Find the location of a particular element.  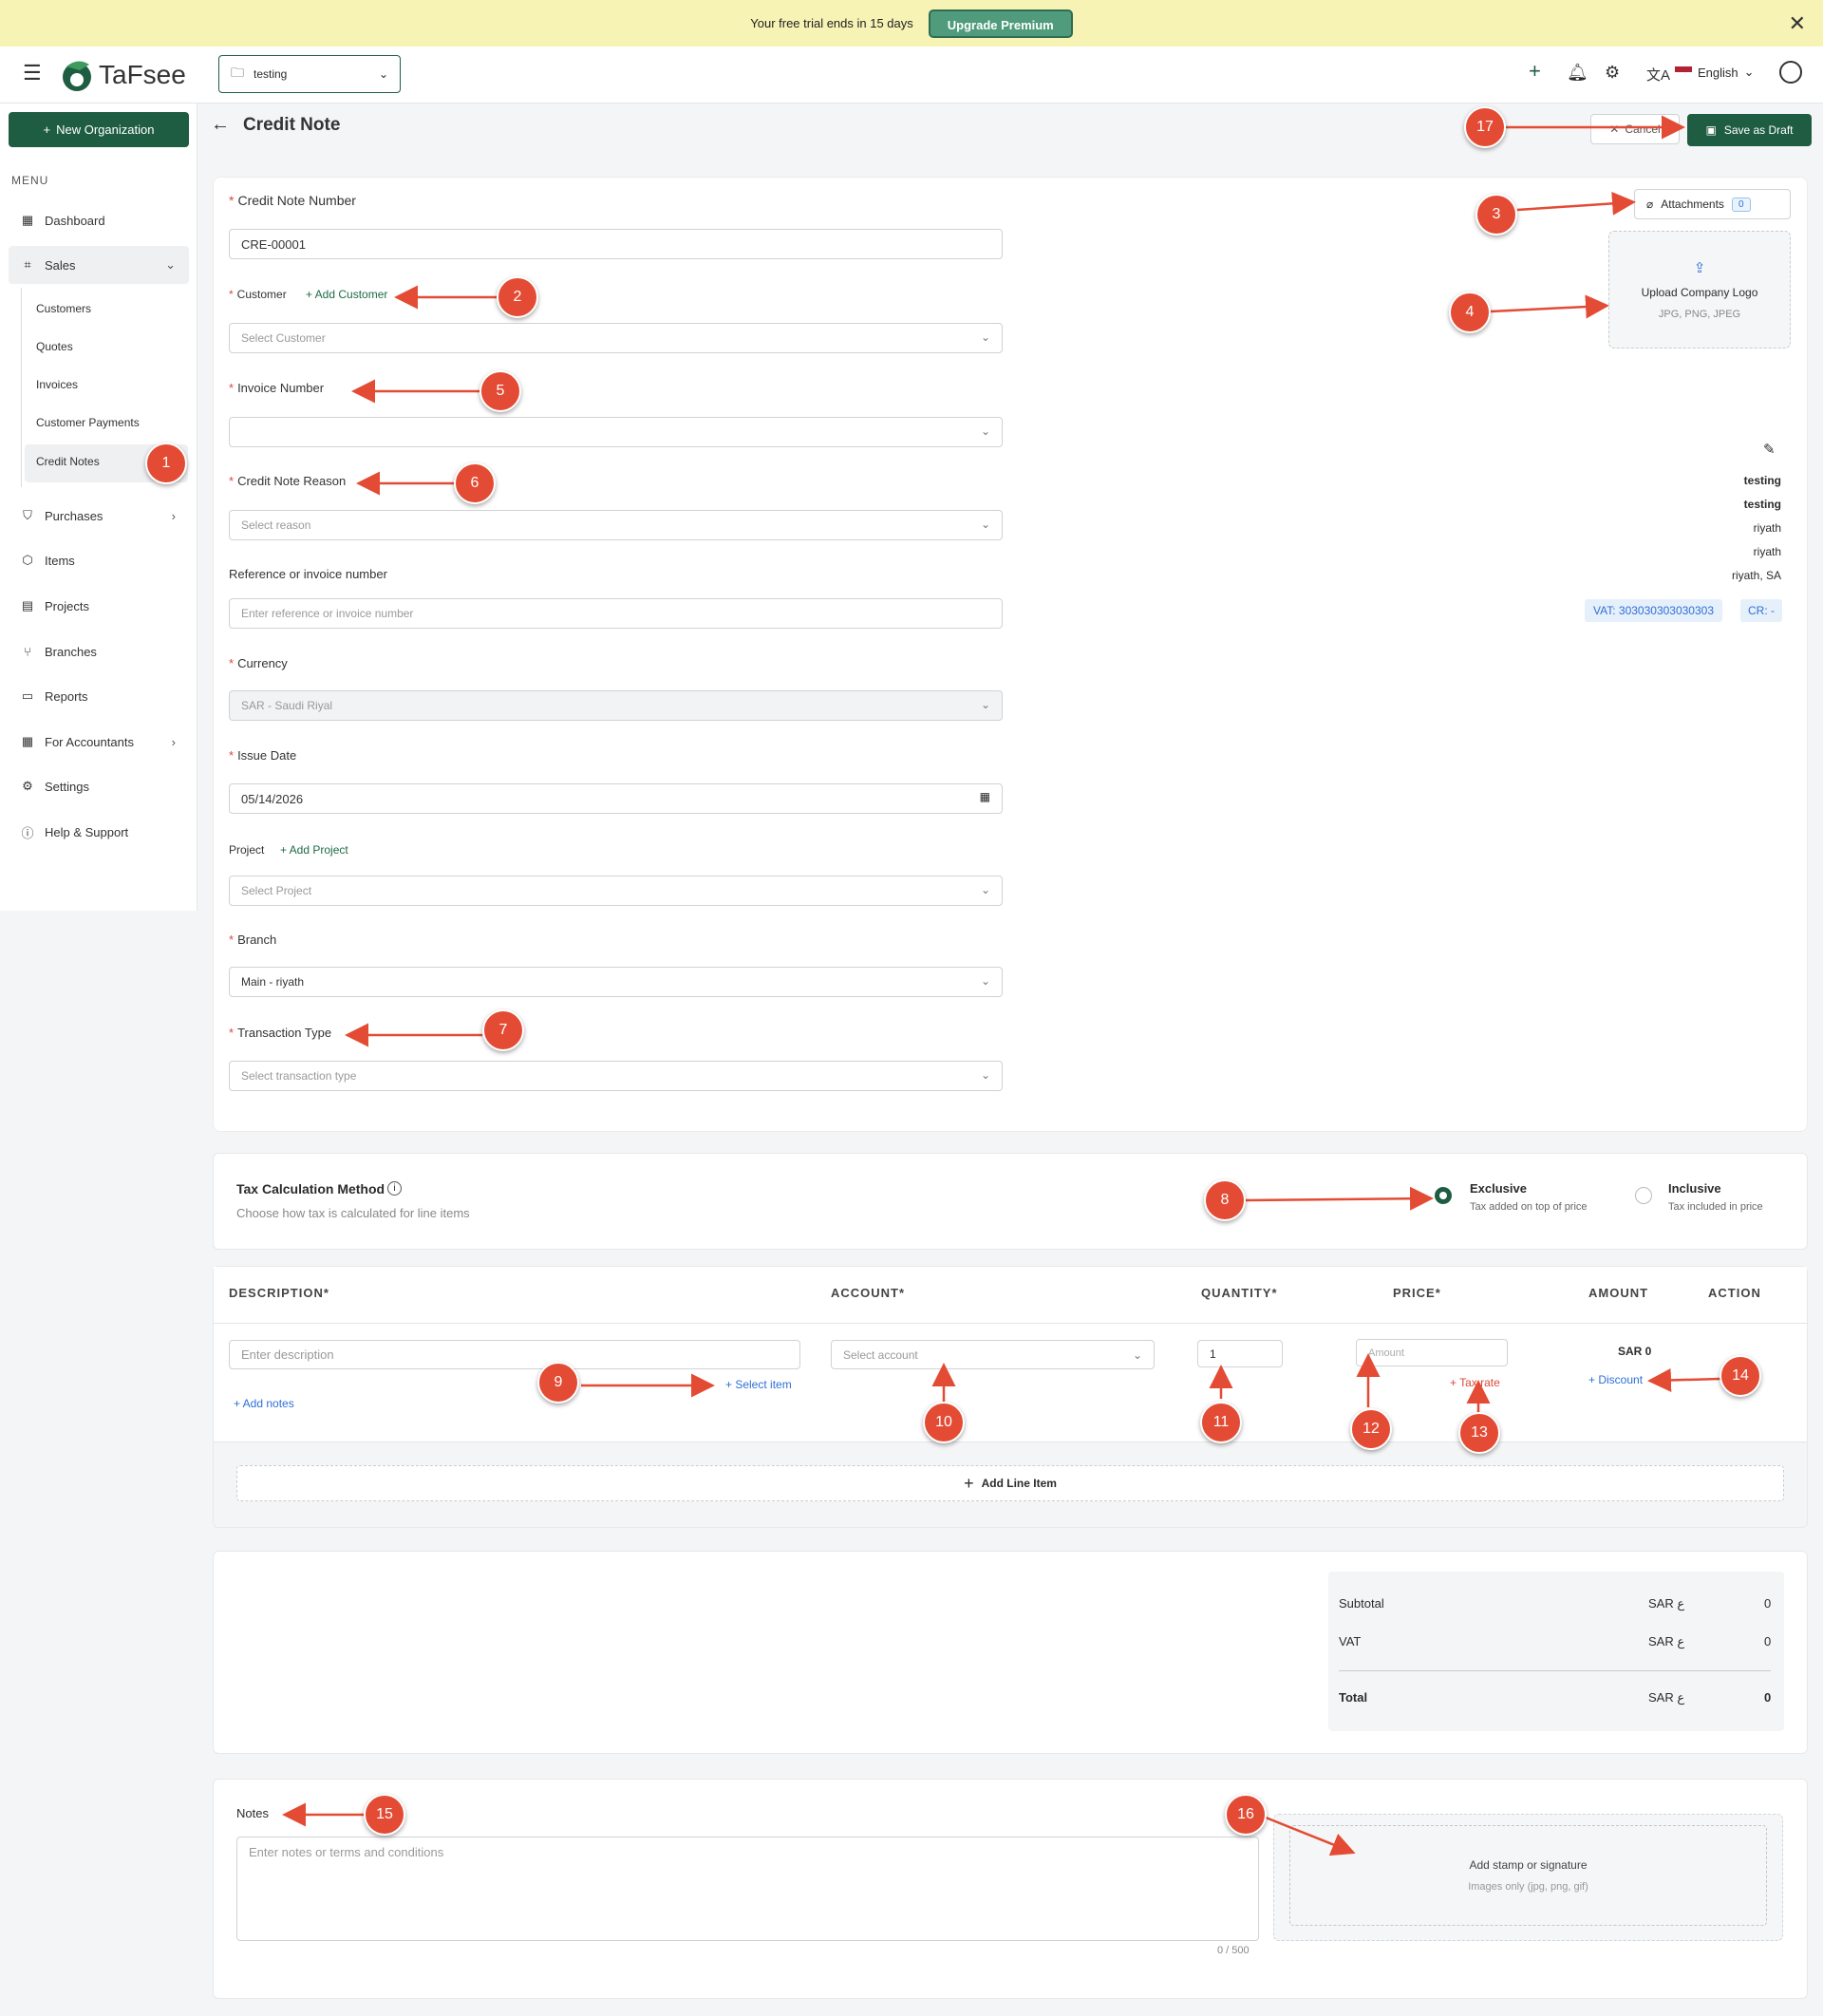

inclusive-label: Inclusive is located at coordinates (1694, 1188).